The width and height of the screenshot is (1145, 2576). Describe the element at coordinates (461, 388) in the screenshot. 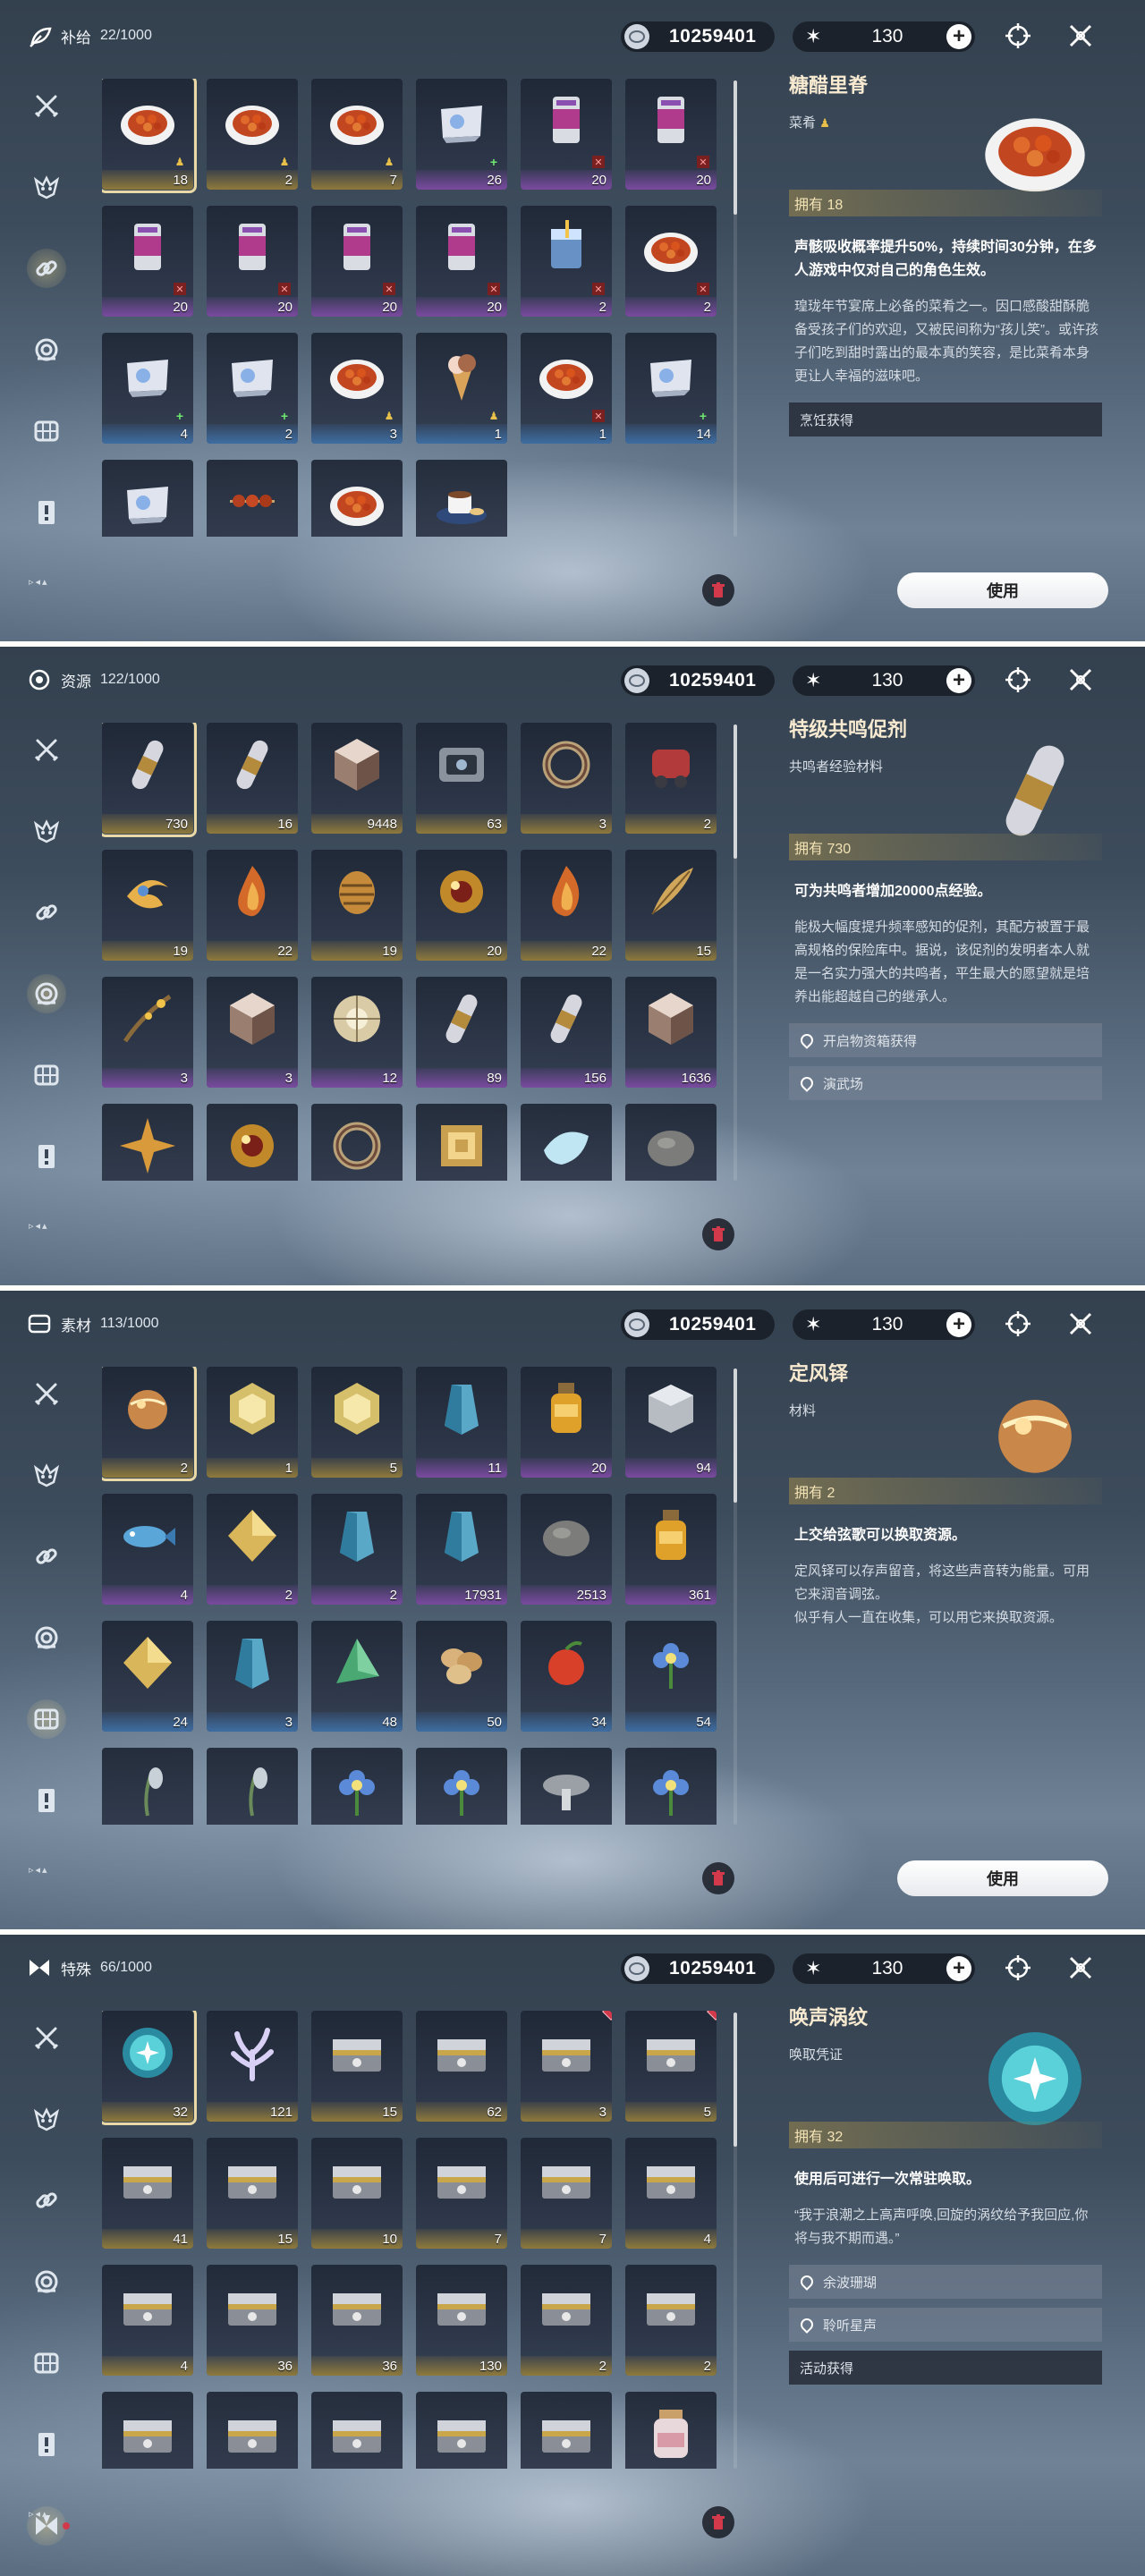

I see `item-slot: ♟ 1` at that location.